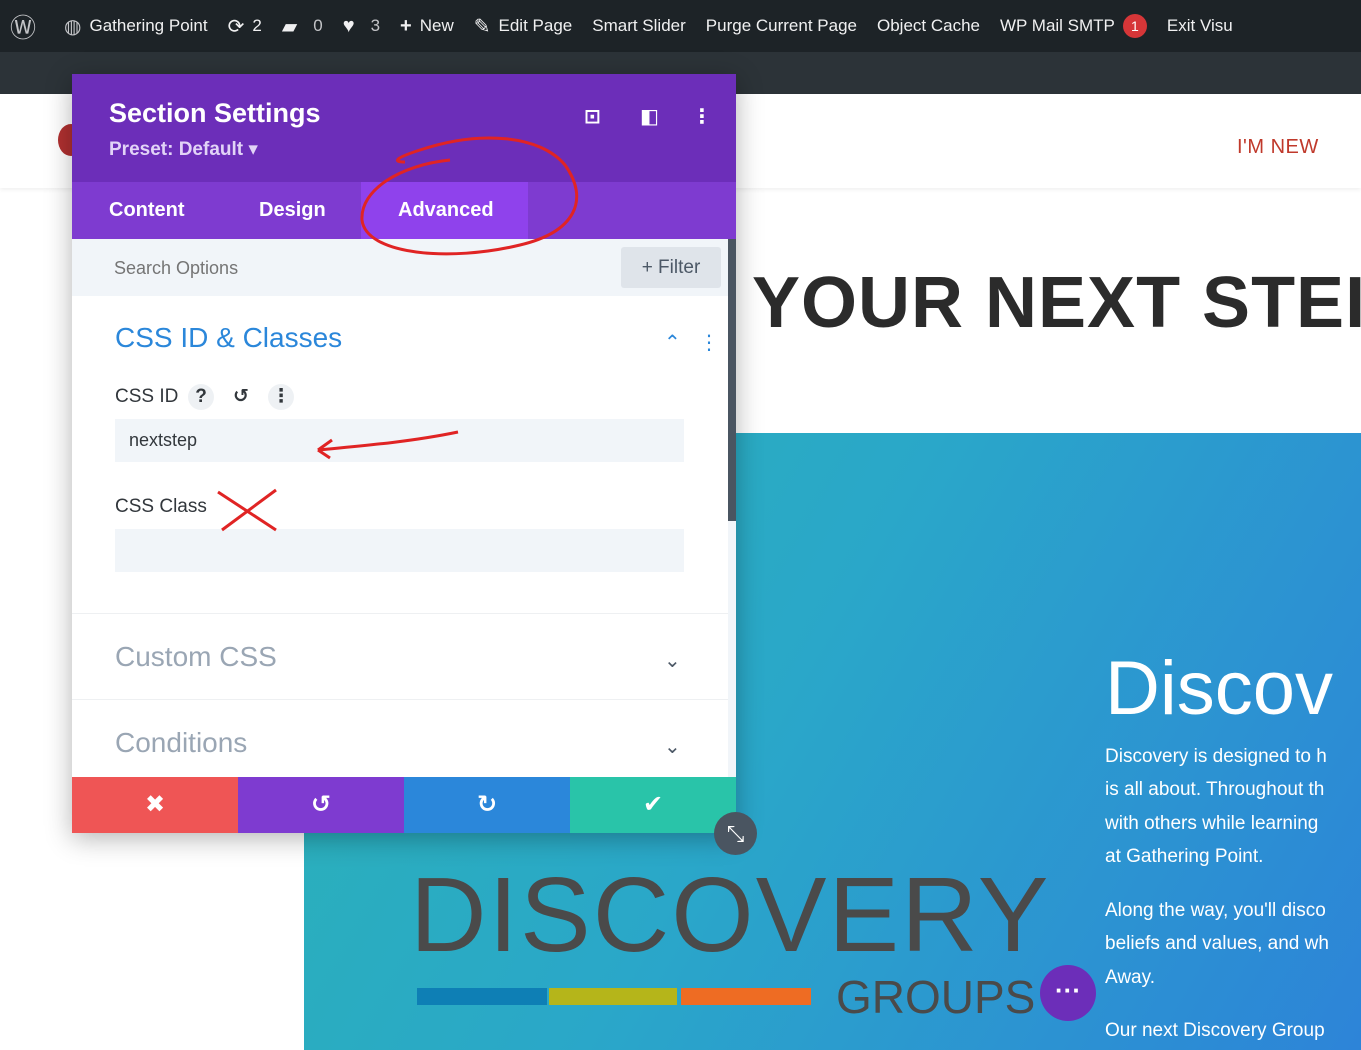 This screenshot has height=1050, width=1361. I want to click on wordpress-logo-button: Ⓦ, so click(27, 26).